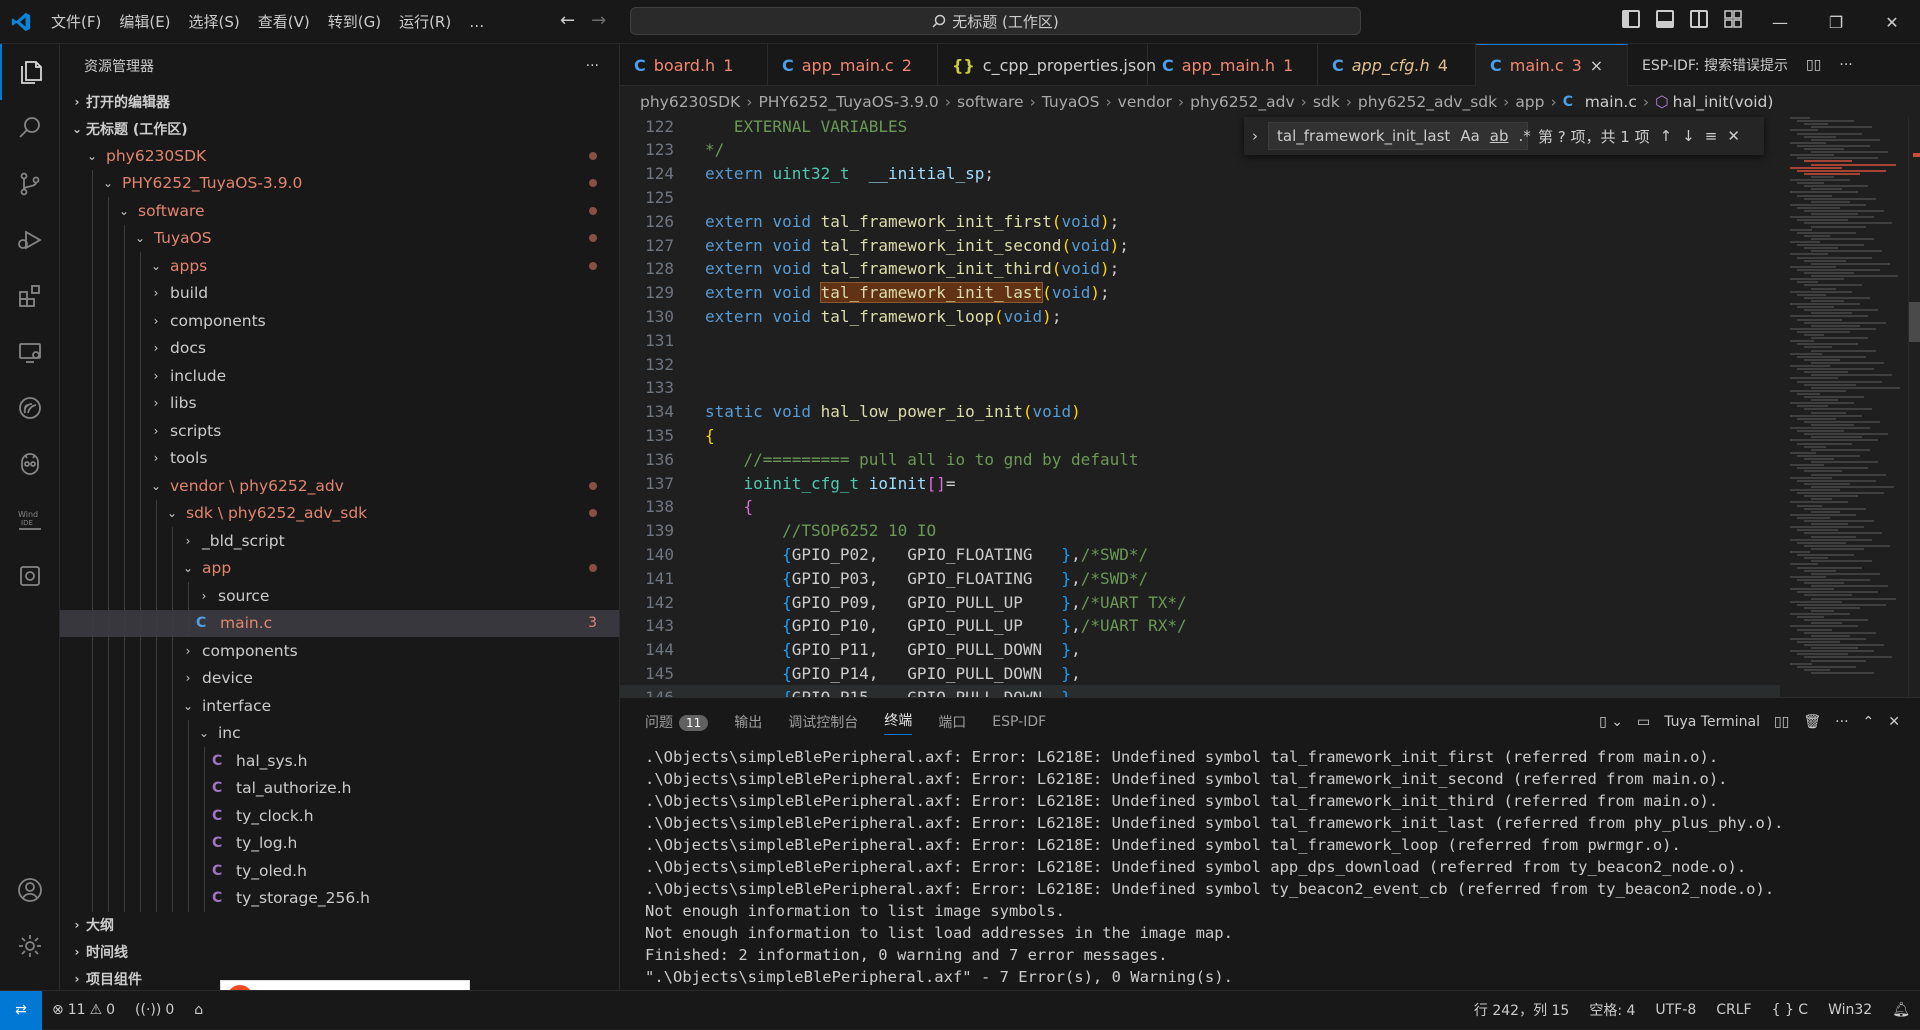 This screenshot has height=1030, width=1920. Describe the element at coordinates (339, 623) in the screenshot. I see `tree-item: Cmain.c 3` at that location.